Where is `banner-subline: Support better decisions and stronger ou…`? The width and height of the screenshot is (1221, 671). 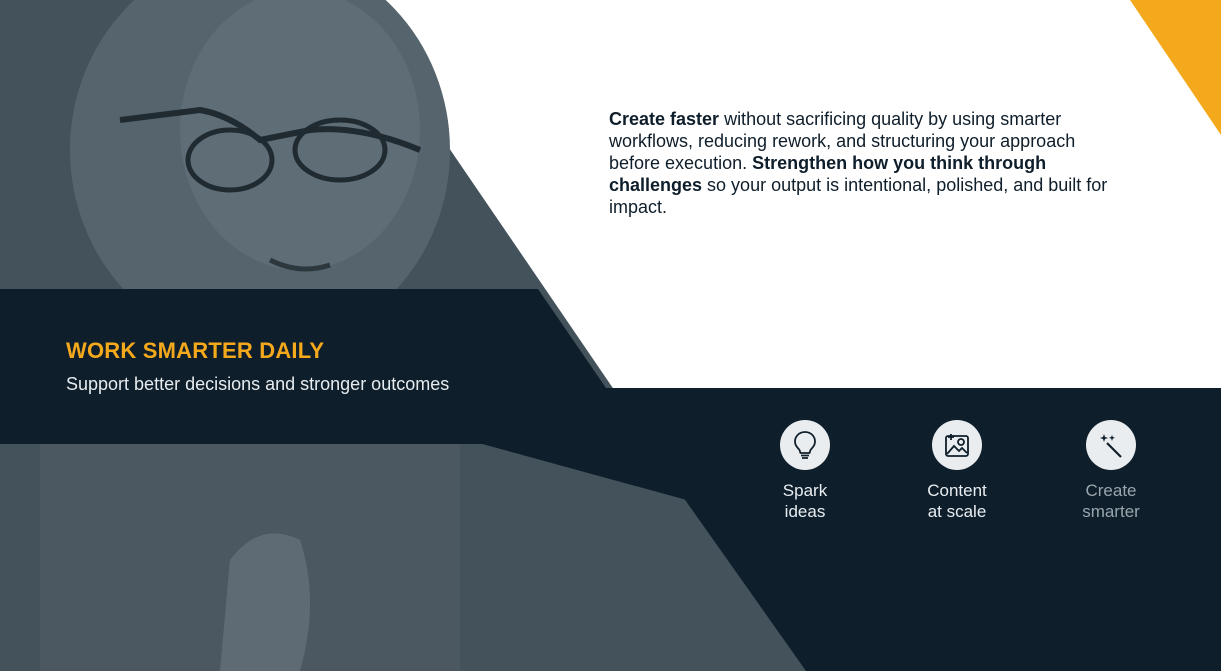
banner-subline: Support better decisions and stronger ou… is located at coordinates (258, 384).